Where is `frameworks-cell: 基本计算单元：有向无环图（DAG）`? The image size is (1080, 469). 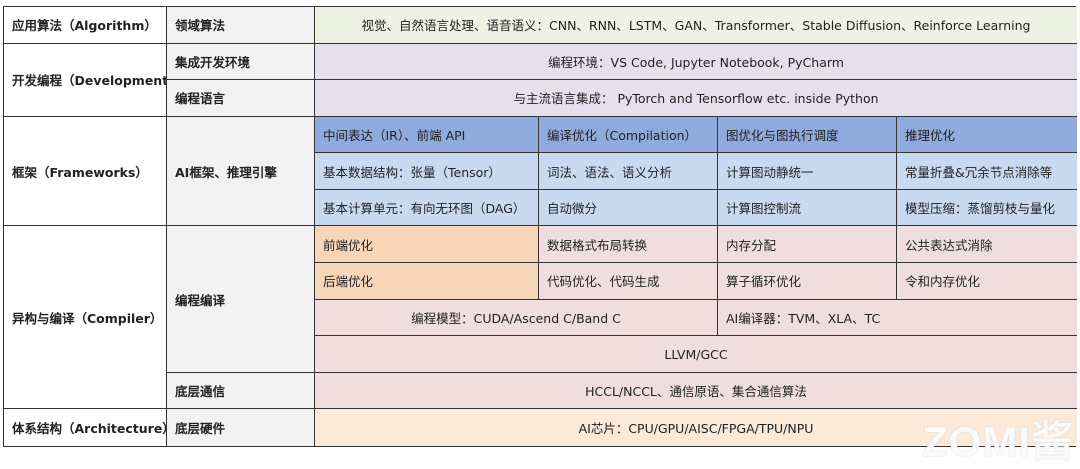
frameworks-cell: 基本计算单元：有向无环图（DAG） is located at coordinates (427, 208).